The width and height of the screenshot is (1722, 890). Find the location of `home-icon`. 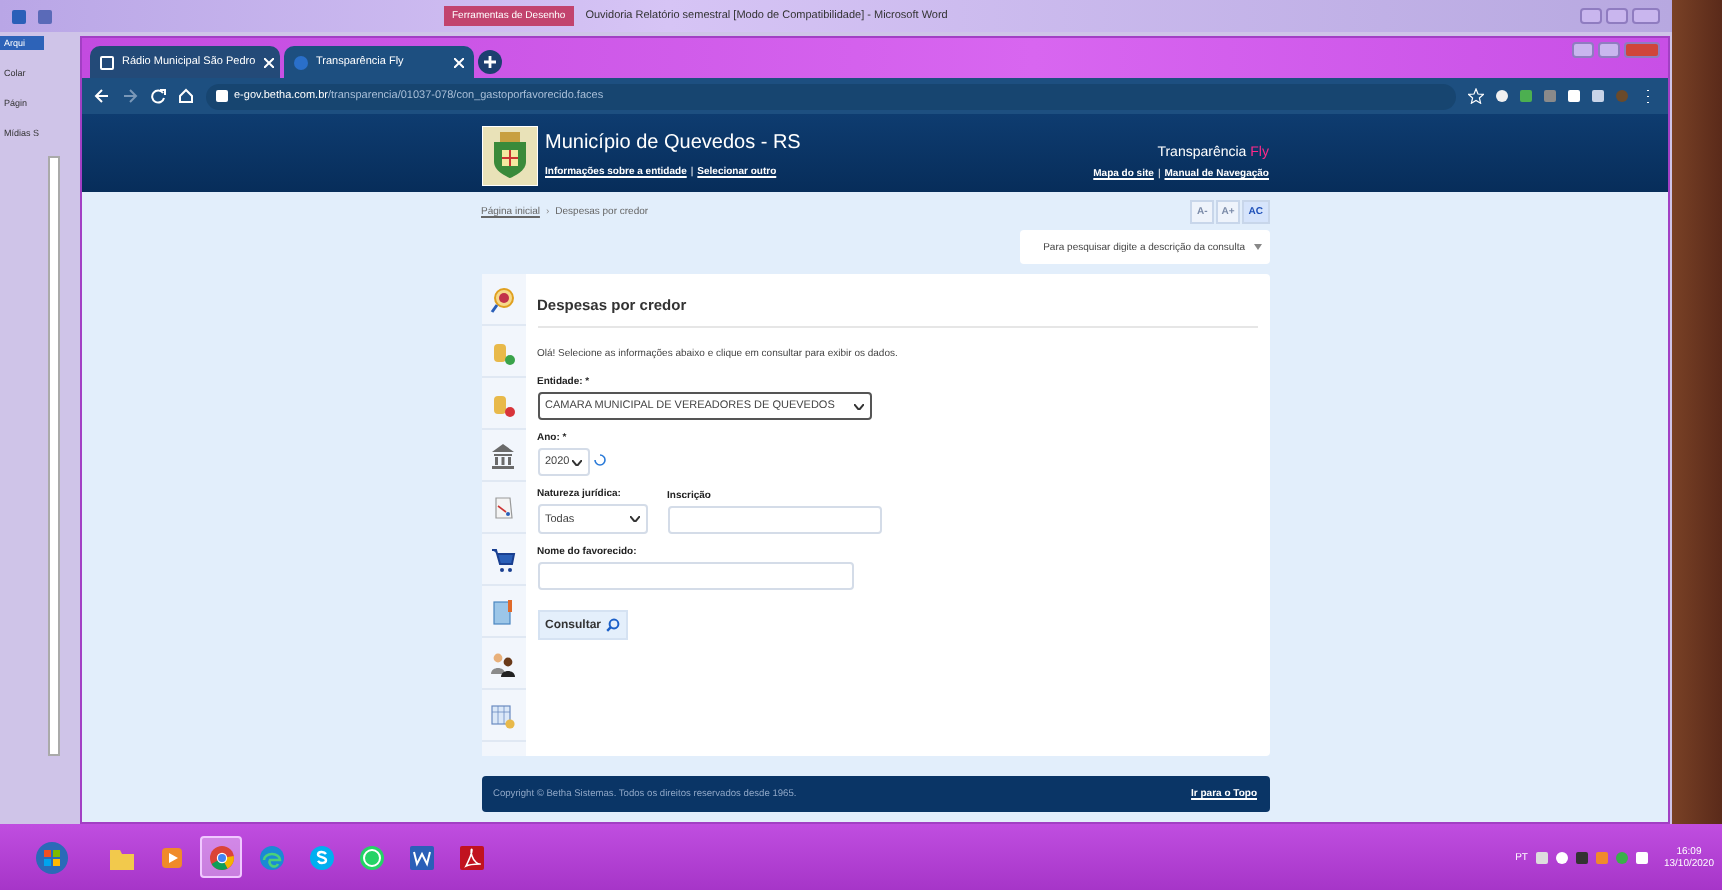

home-icon is located at coordinates (186, 96).